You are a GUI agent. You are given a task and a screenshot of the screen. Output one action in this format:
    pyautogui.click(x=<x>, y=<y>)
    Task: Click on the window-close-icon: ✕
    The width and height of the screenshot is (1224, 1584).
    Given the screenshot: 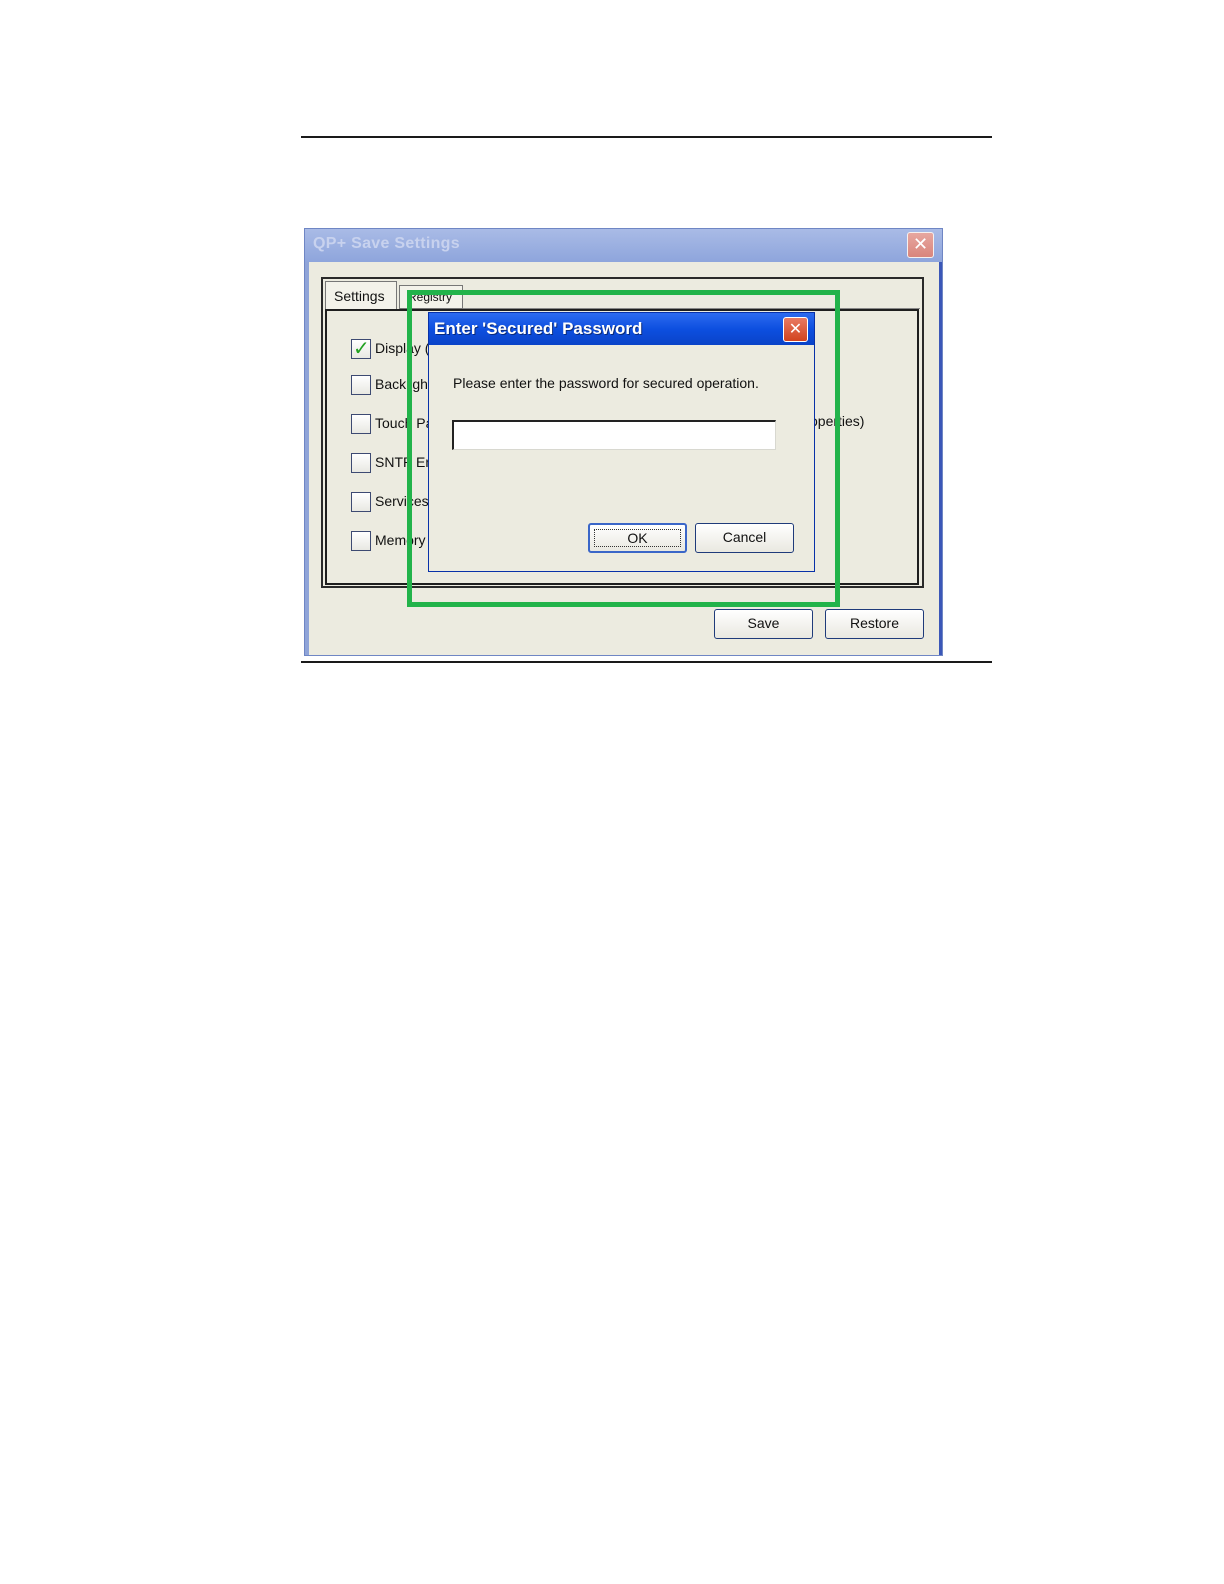 What is the action you would take?
    pyautogui.click(x=920, y=245)
    